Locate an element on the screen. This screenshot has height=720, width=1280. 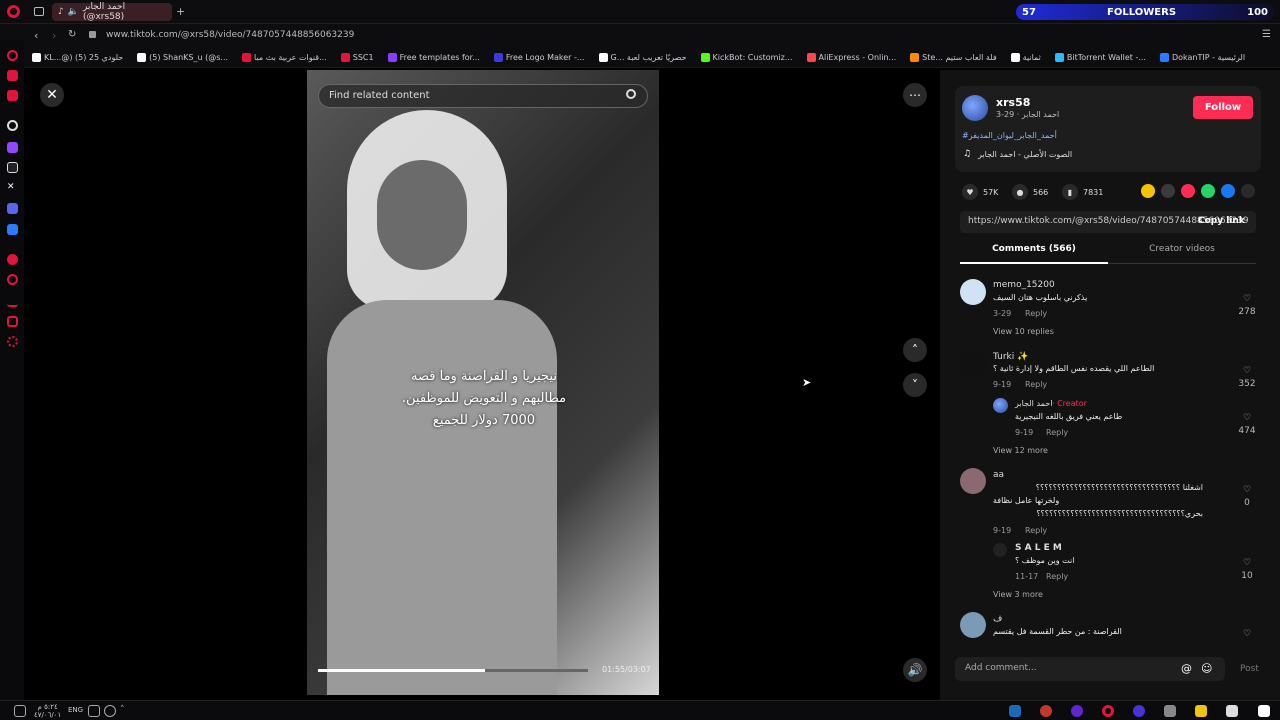
desktop-icon is located at coordinates (20, 711).